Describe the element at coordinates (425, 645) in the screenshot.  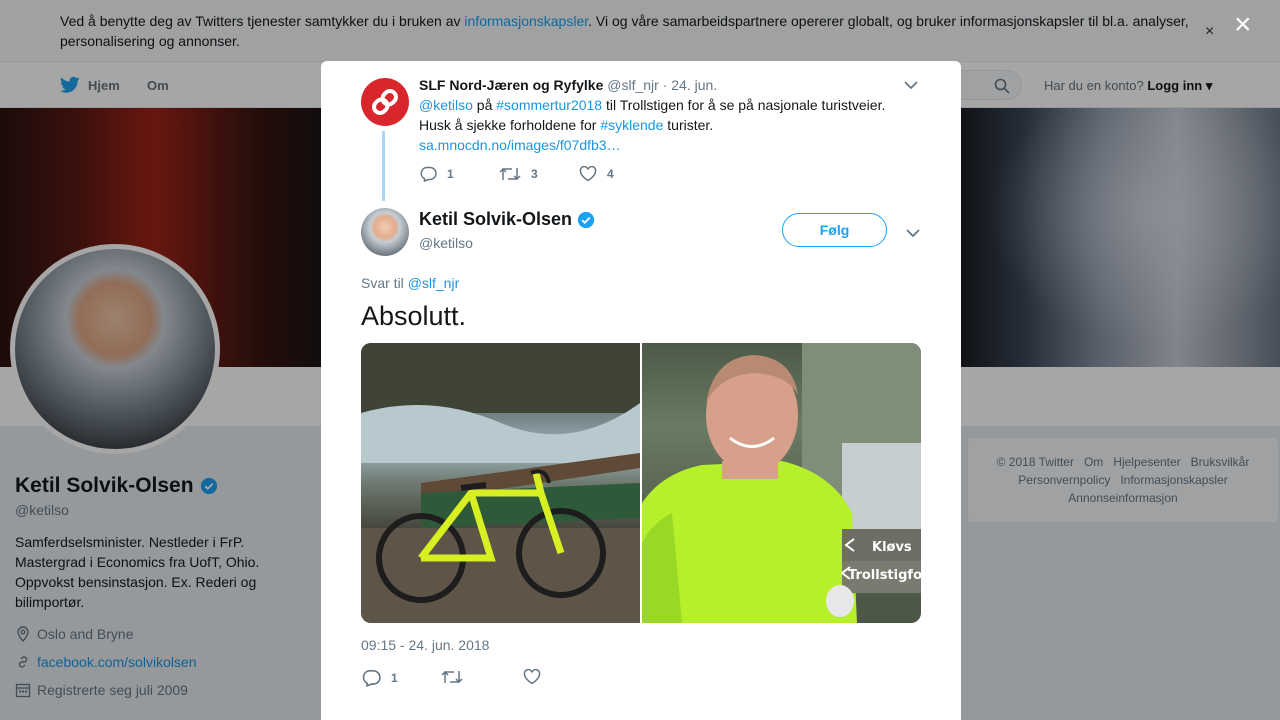
I see `tweet-timestamp: 09:15 - 24. jun. 2018` at that location.